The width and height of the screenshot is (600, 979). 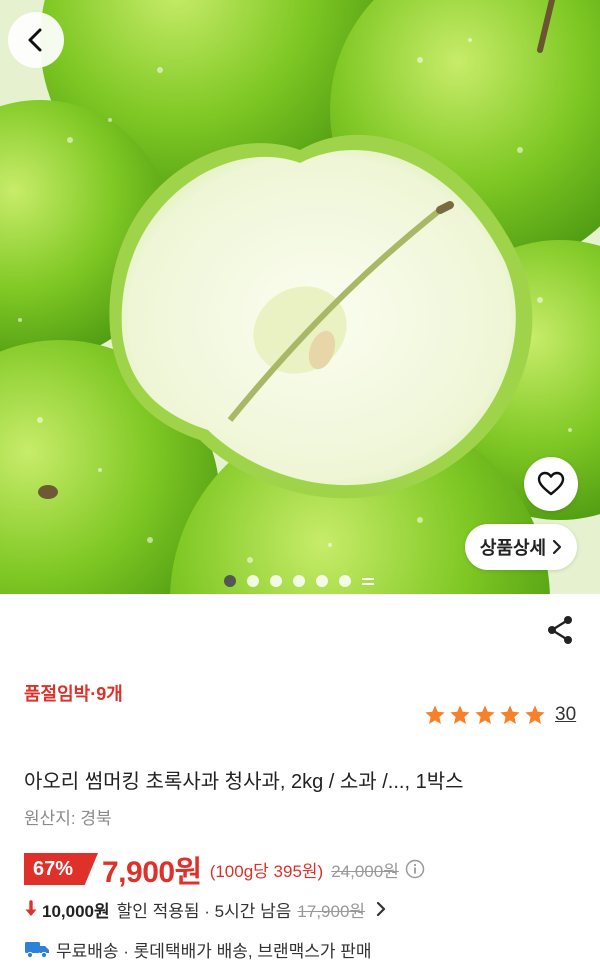 What do you see at coordinates (266, 871) in the screenshot?
I see `unit-price: (100g당 395원)` at bounding box center [266, 871].